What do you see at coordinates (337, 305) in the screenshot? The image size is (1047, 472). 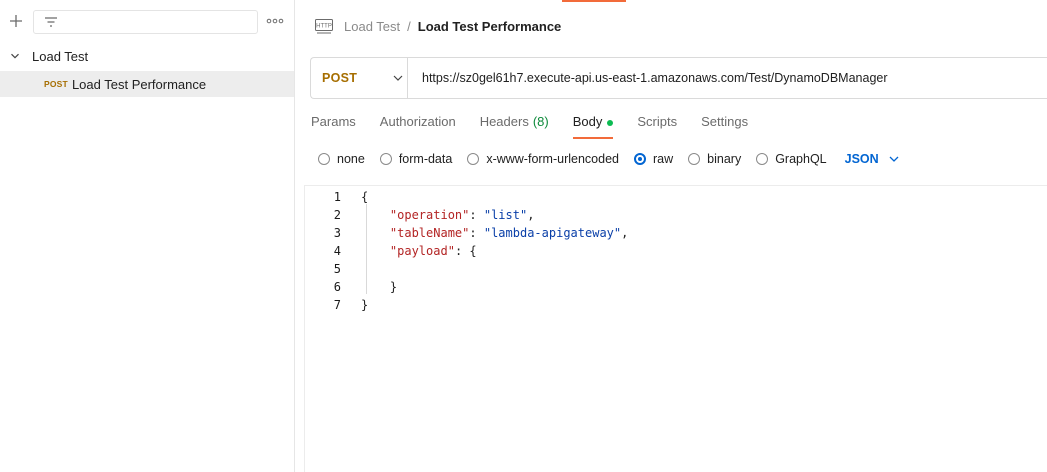 I see `line-number: 7` at bounding box center [337, 305].